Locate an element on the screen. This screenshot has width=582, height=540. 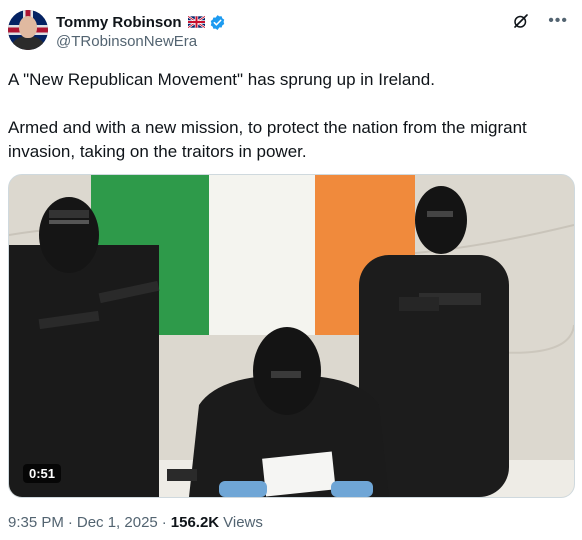
author-handle: @TRobinsonNewEra is located at coordinates (126, 41).